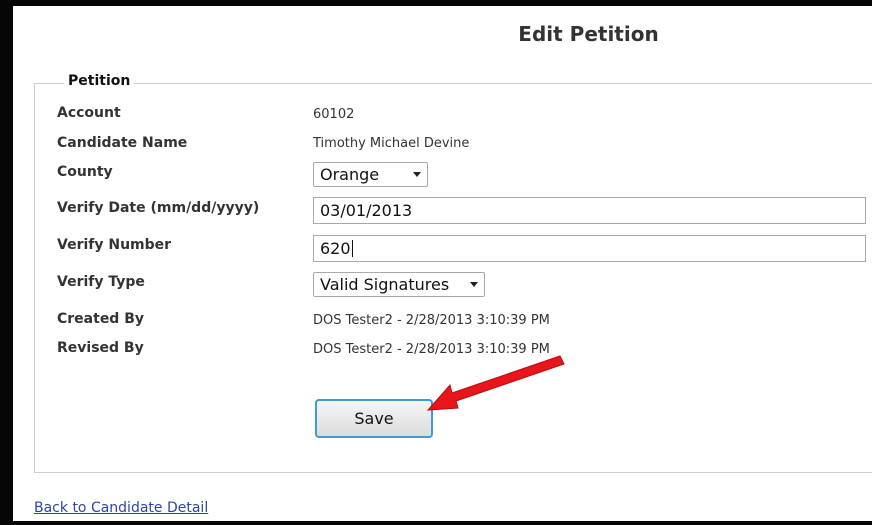  I want to click on created-by-label: Created By, so click(101, 319).